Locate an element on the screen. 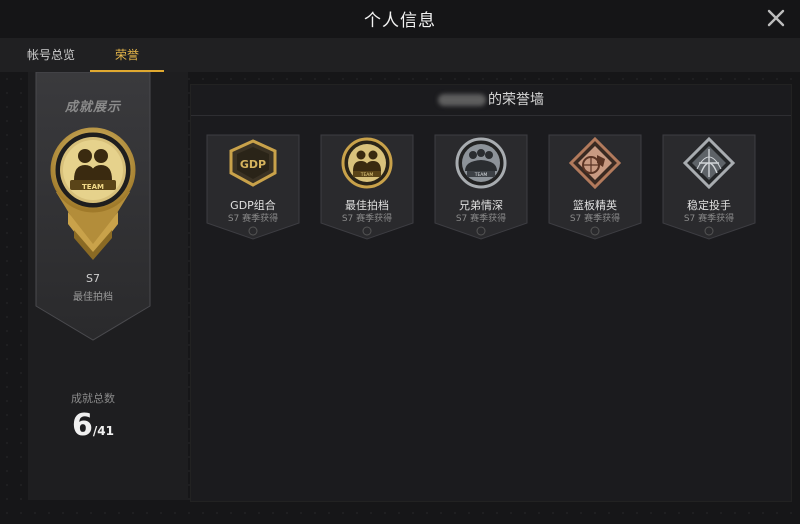 This screenshot has width=800, height=524. achievements-max: /41 is located at coordinates (103, 431).